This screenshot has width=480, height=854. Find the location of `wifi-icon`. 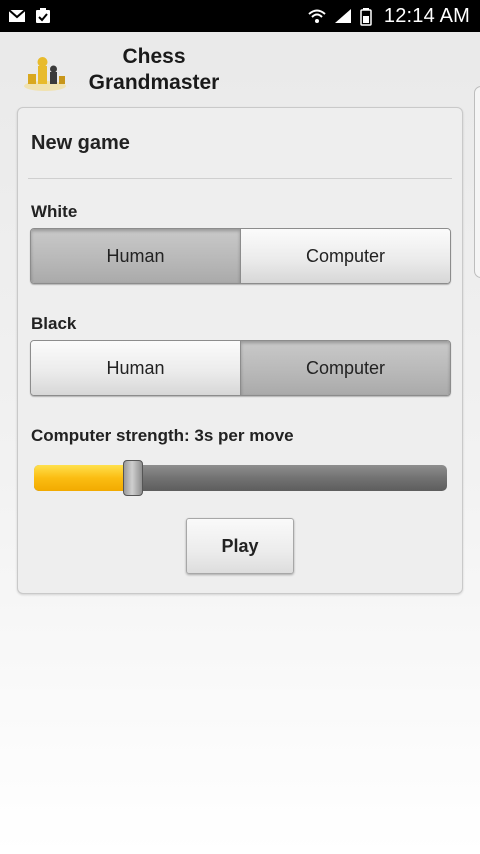

wifi-icon is located at coordinates (317, 16).